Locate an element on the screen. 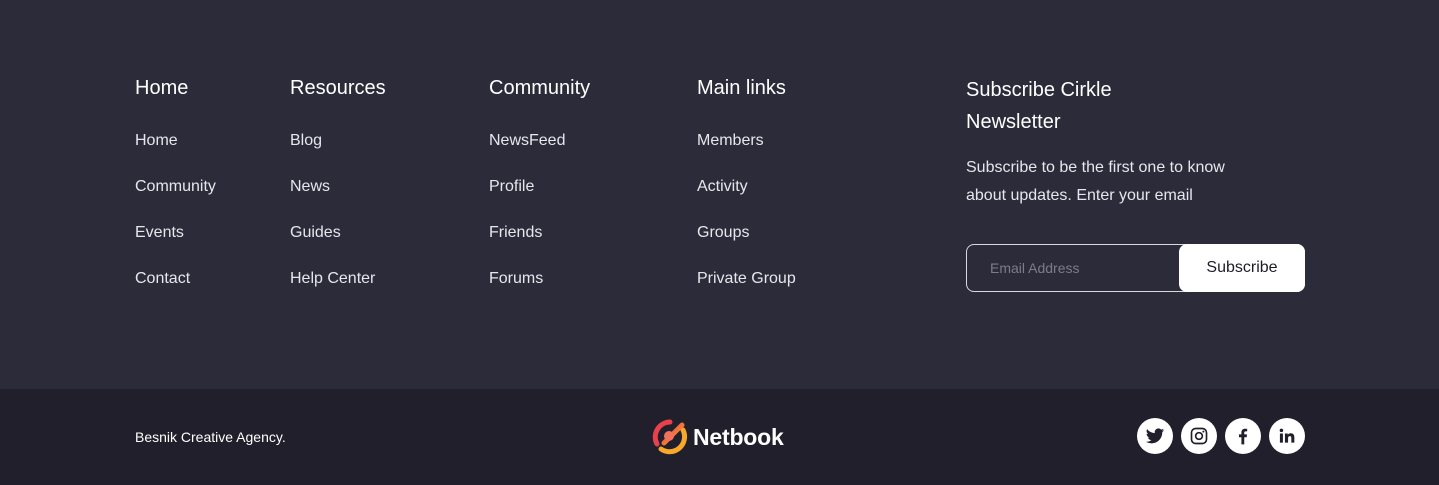  footer-column-resources: Resources Blog News Guides Help Center is located at coordinates (338, 195).